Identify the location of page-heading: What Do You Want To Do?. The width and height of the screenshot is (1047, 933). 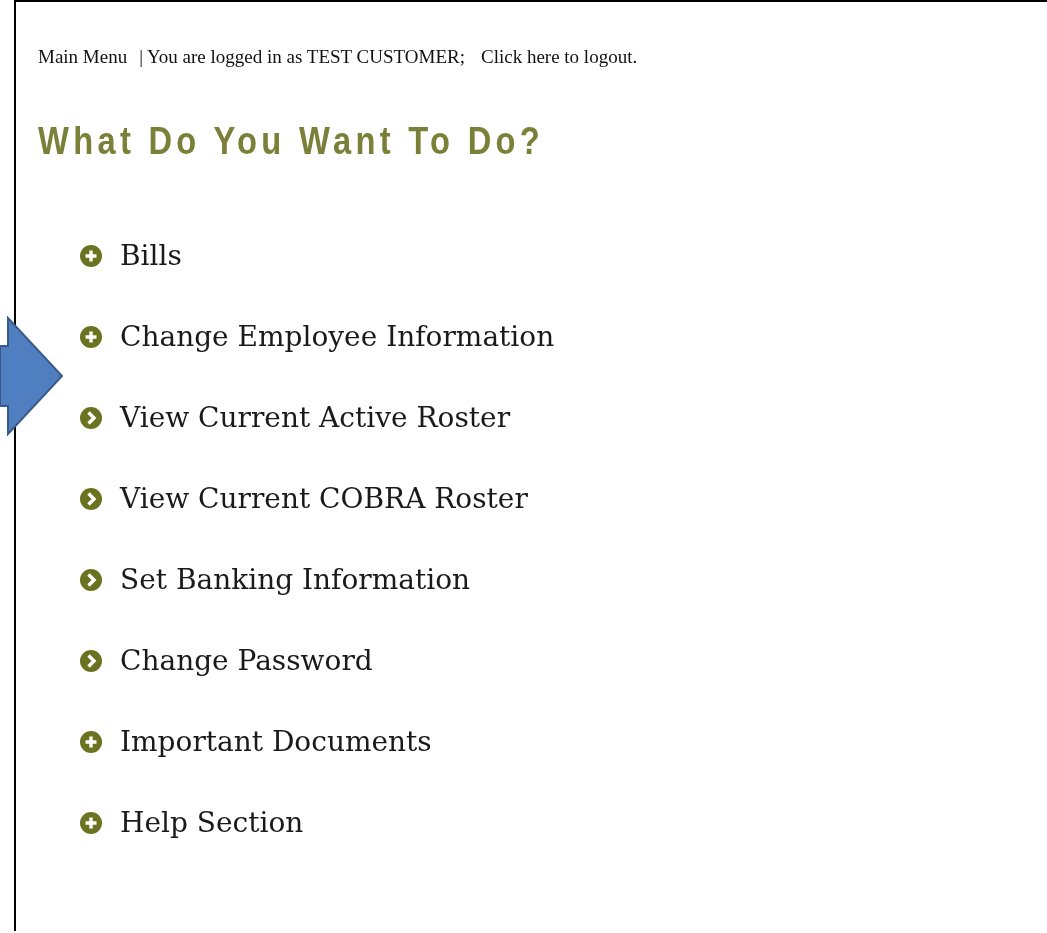
(292, 141).